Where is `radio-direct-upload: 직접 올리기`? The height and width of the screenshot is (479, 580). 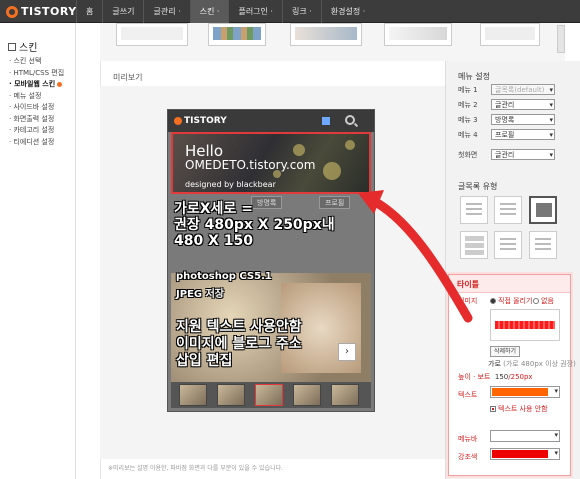
radio-direct-upload: 직접 올리기 is located at coordinates (511, 301).